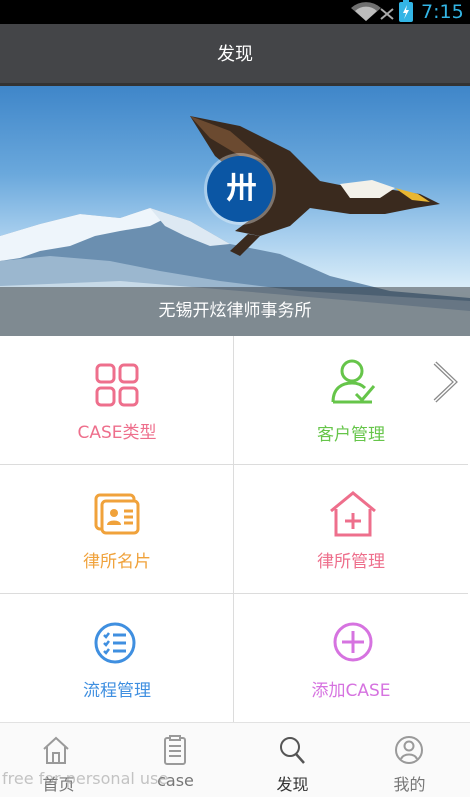 The image size is (470, 798). I want to click on grid-item-firm-card: 律所名片, so click(117, 529).